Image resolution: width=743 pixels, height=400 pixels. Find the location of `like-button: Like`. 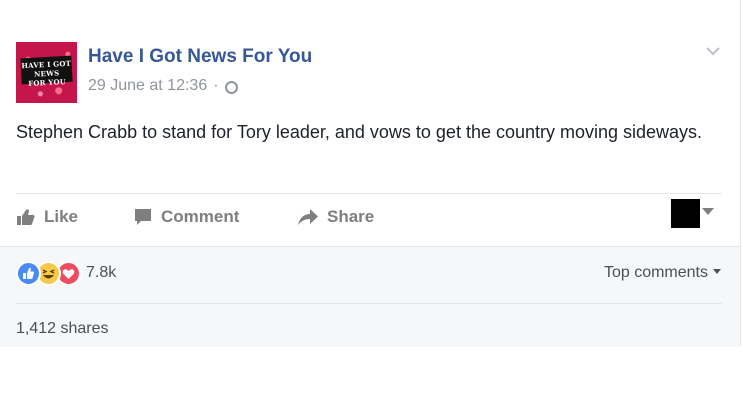

like-button: Like is located at coordinates (47, 217).